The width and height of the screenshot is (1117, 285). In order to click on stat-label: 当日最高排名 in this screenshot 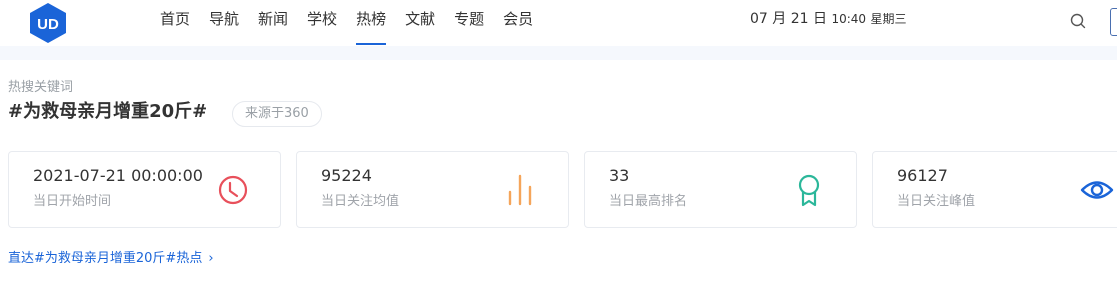, I will do `click(648, 201)`.